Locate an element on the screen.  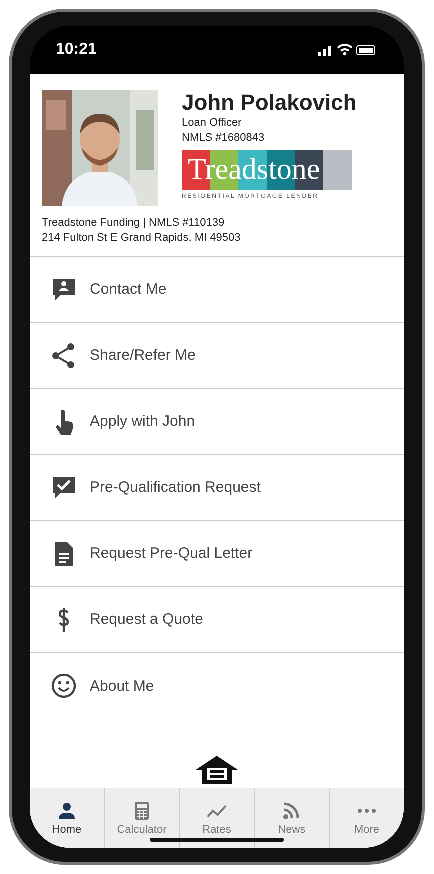
menu-item: Apply with John is located at coordinates (217, 422).